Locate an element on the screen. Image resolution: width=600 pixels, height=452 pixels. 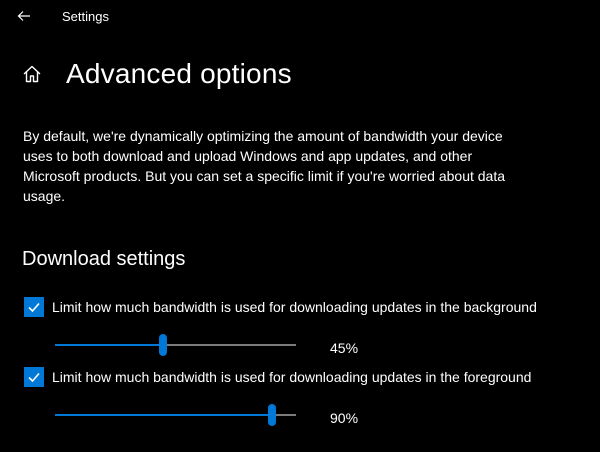
background-limit-checkbox is located at coordinates (34, 307).